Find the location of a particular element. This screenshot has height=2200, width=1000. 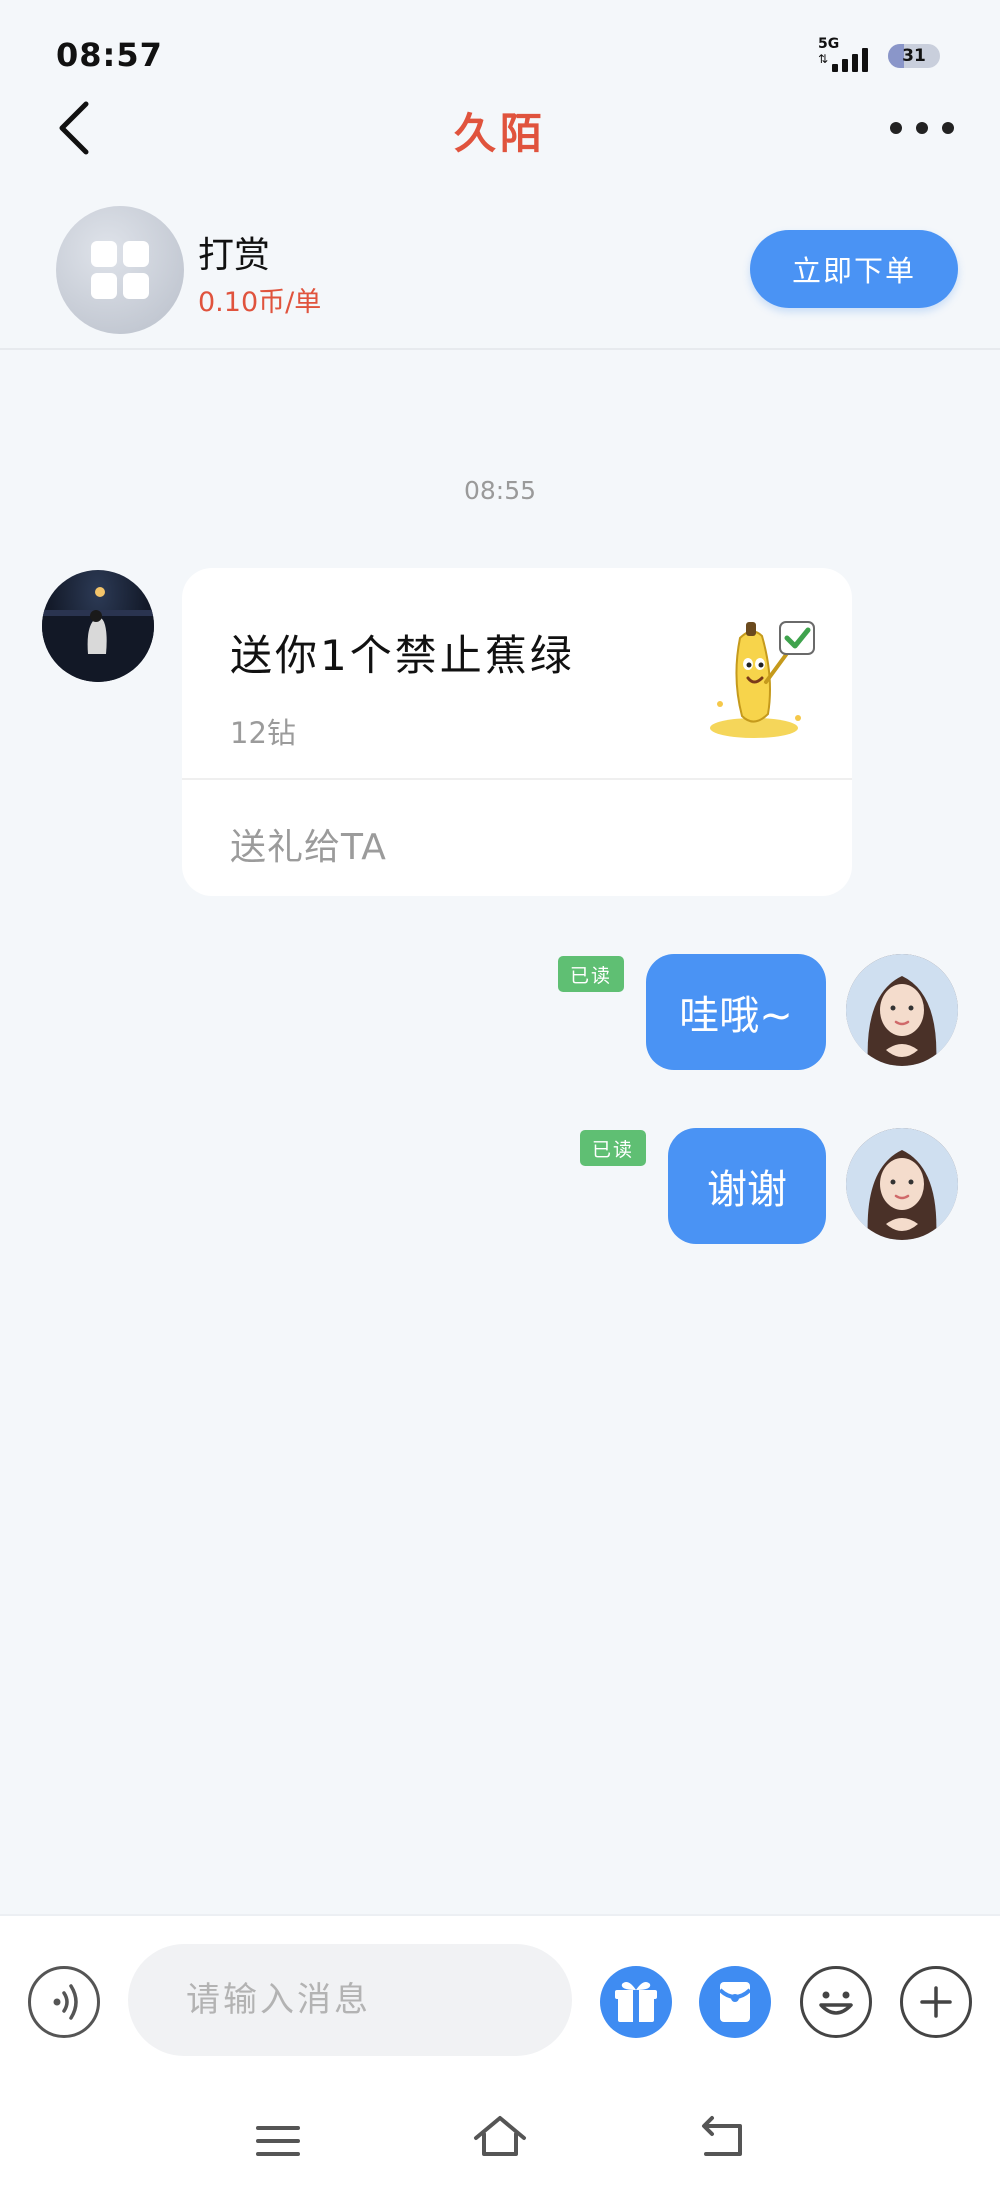

voice-button is located at coordinates (64, 2002).